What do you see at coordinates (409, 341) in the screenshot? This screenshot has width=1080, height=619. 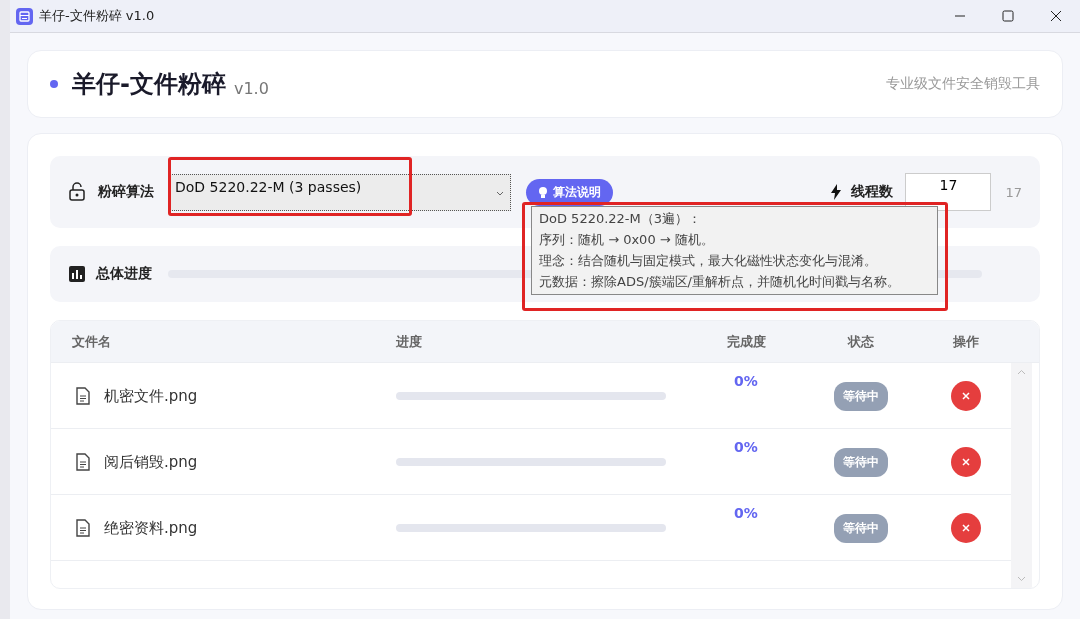 I see `column-header: 进度` at bounding box center [409, 341].